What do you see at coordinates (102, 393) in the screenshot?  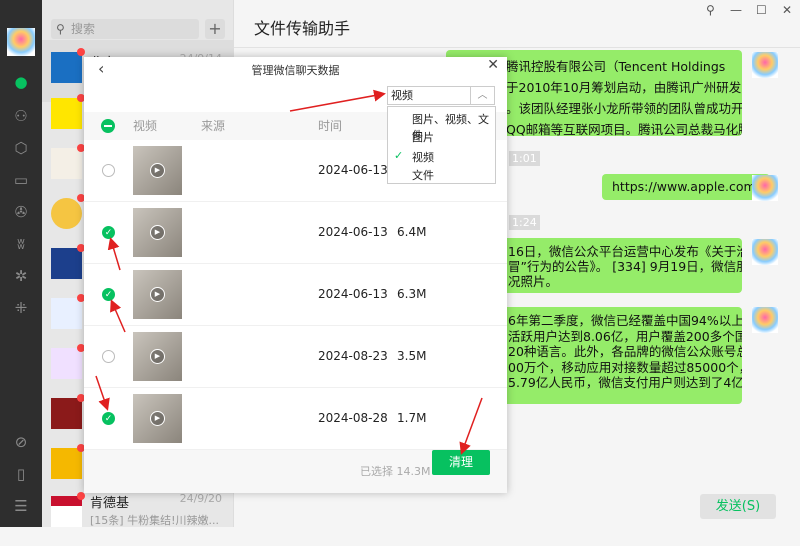 I see `arrow-to-row5` at bounding box center [102, 393].